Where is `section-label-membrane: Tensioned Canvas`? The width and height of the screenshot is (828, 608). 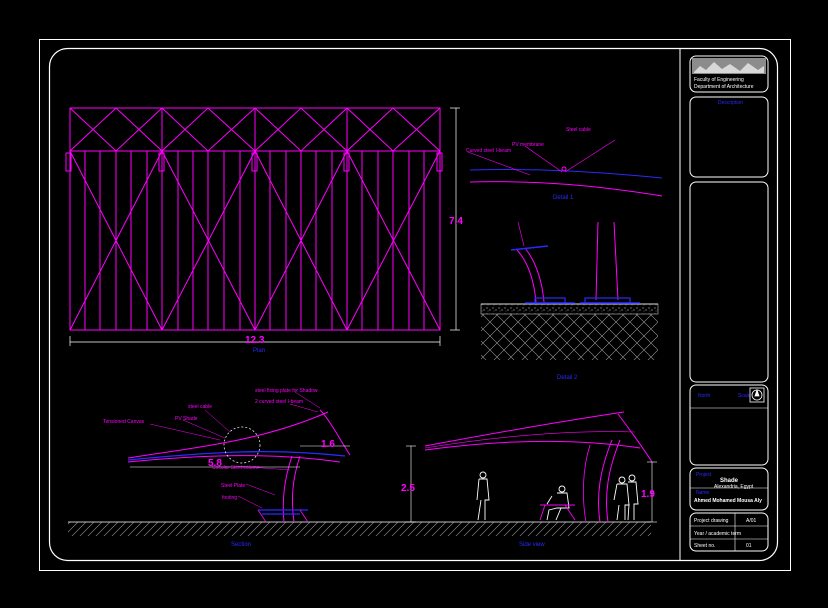 section-label-membrane: Tensioned Canvas is located at coordinates (124, 422).